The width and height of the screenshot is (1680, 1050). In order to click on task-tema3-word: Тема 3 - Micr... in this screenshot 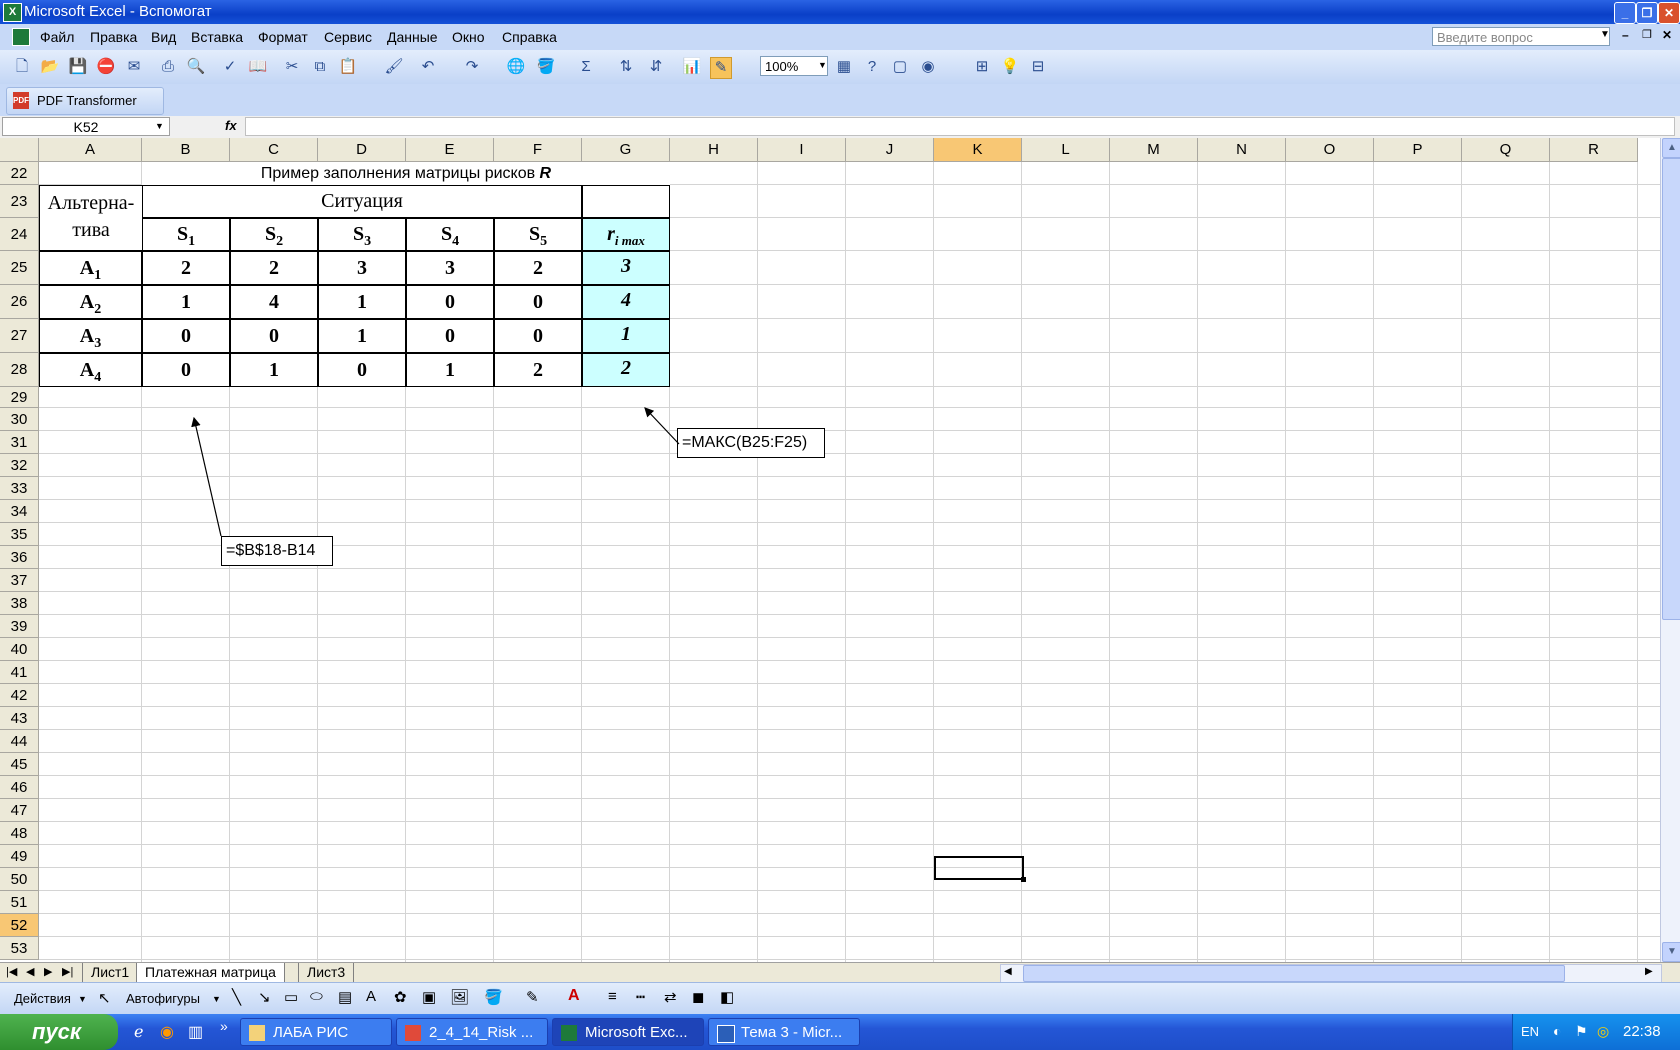, I will do `click(784, 1032)`.